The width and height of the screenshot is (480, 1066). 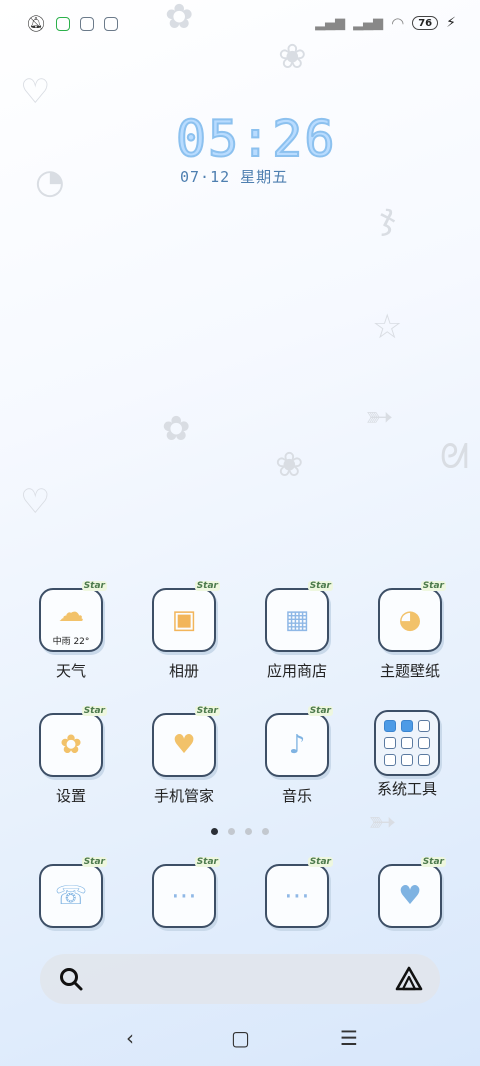 What do you see at coordinates (35, 502) in the screenshot?
I see `heart-doodle-2-icon: ♡` at bounding box center [35, 502].